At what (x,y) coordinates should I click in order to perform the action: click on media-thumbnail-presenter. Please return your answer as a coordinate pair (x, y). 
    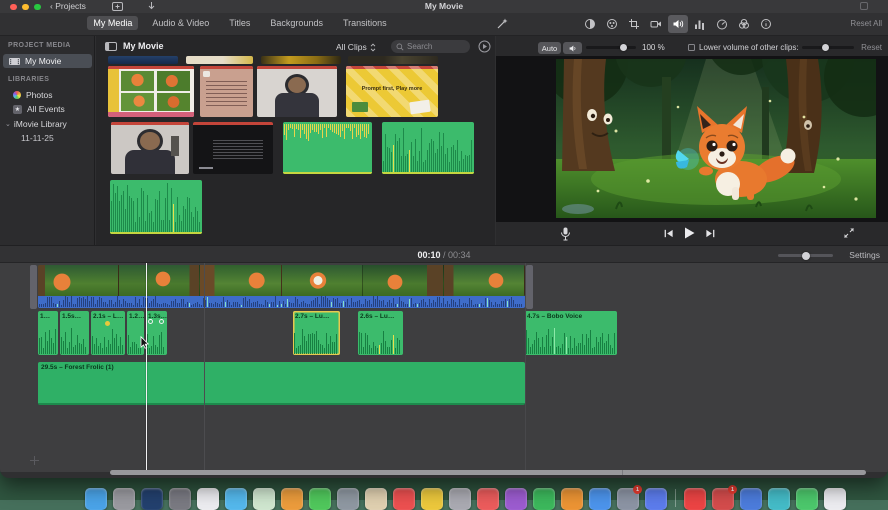
    Looking at the image, I should click on (297, 91).